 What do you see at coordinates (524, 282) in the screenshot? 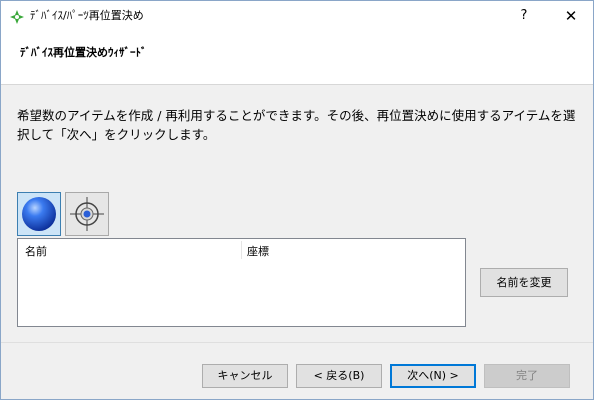
I see `rename-button: 名前を変更` at bounding box center [524, 282].